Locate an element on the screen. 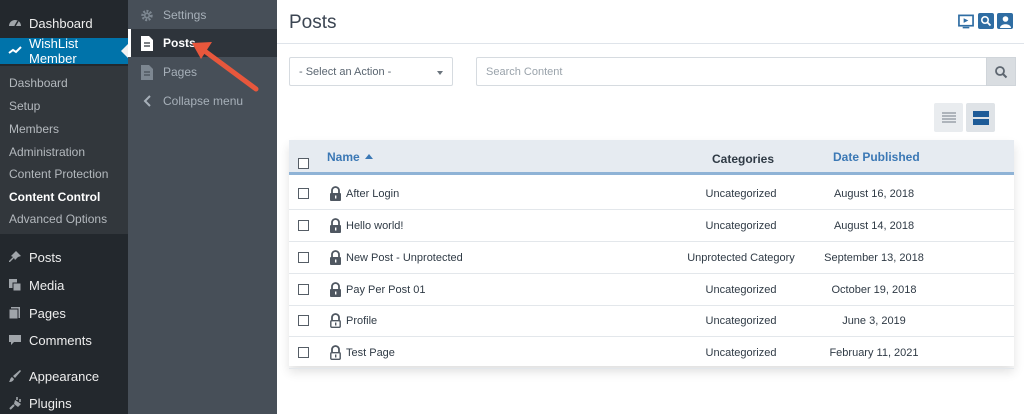  select-all-checkbox is located at coordinates (303, 163).